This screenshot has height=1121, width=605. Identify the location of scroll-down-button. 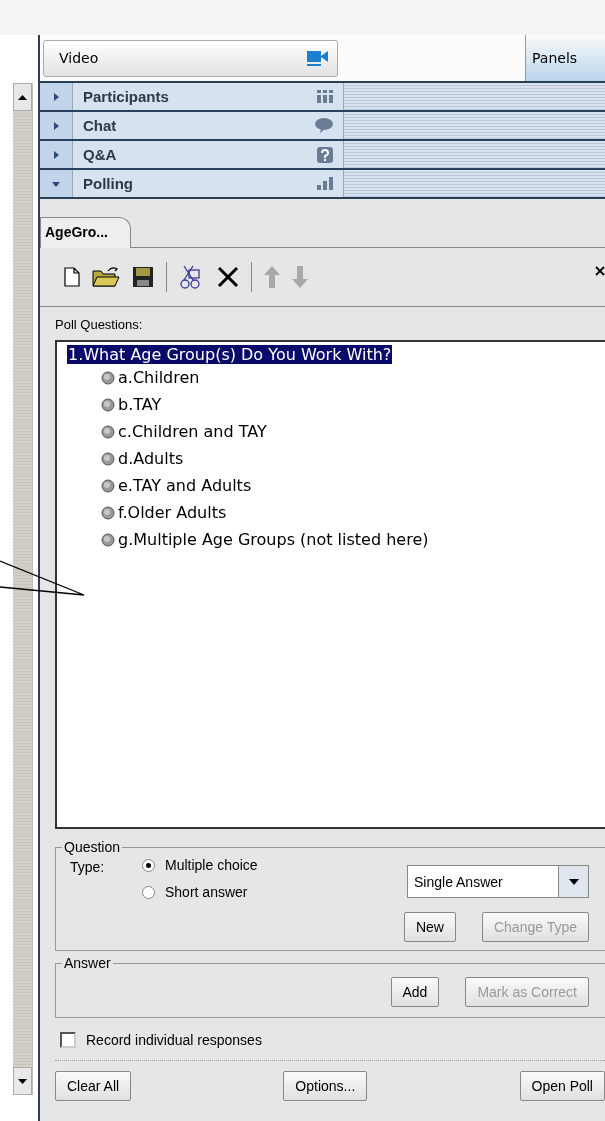
(22, 1081).